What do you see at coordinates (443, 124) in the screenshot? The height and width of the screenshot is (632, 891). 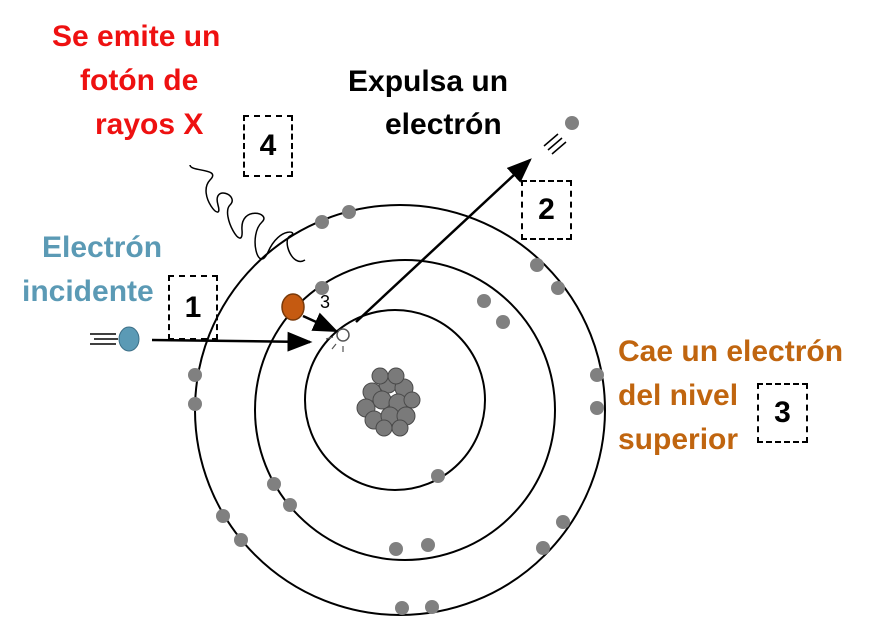 I see `expel-label-line2: electrón` at bounding box center [443, 124].